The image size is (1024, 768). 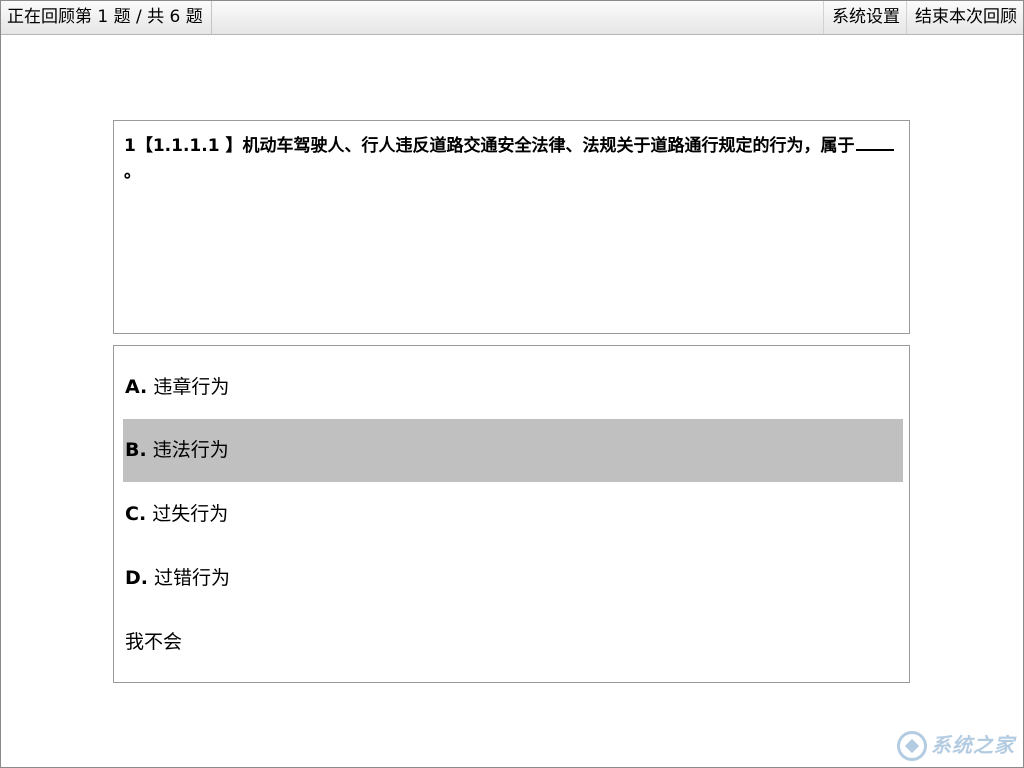 I want to click on option-letter: A., so click(x=136, y=387).